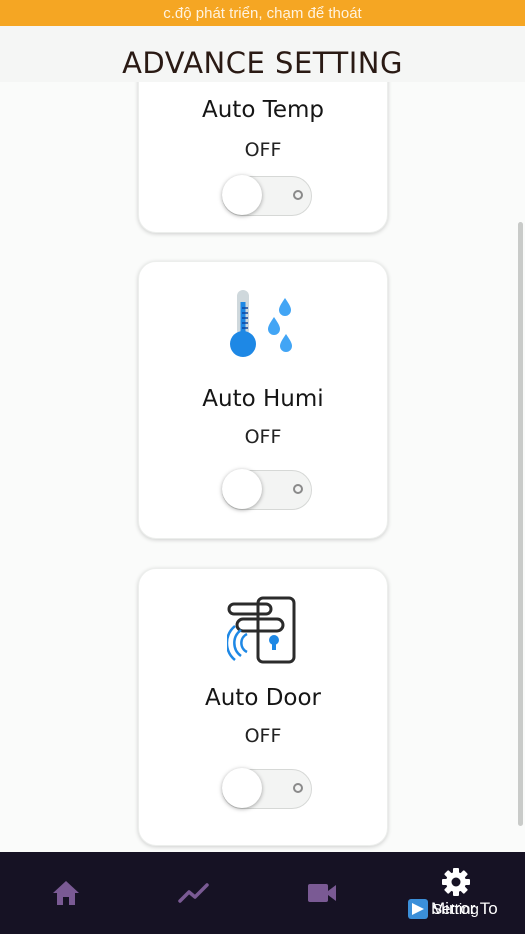 The width and height of the screenshot is (525, 934). I want to click on video-camera-icon, so click(321, 893).